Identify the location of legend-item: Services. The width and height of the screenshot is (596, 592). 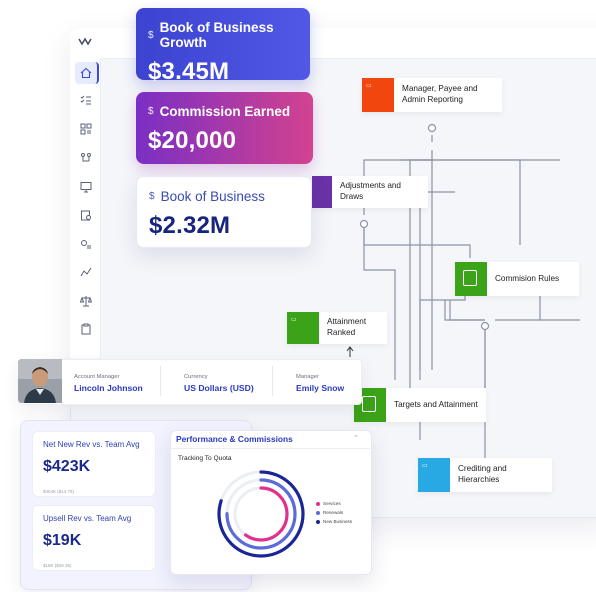
(328, 503).